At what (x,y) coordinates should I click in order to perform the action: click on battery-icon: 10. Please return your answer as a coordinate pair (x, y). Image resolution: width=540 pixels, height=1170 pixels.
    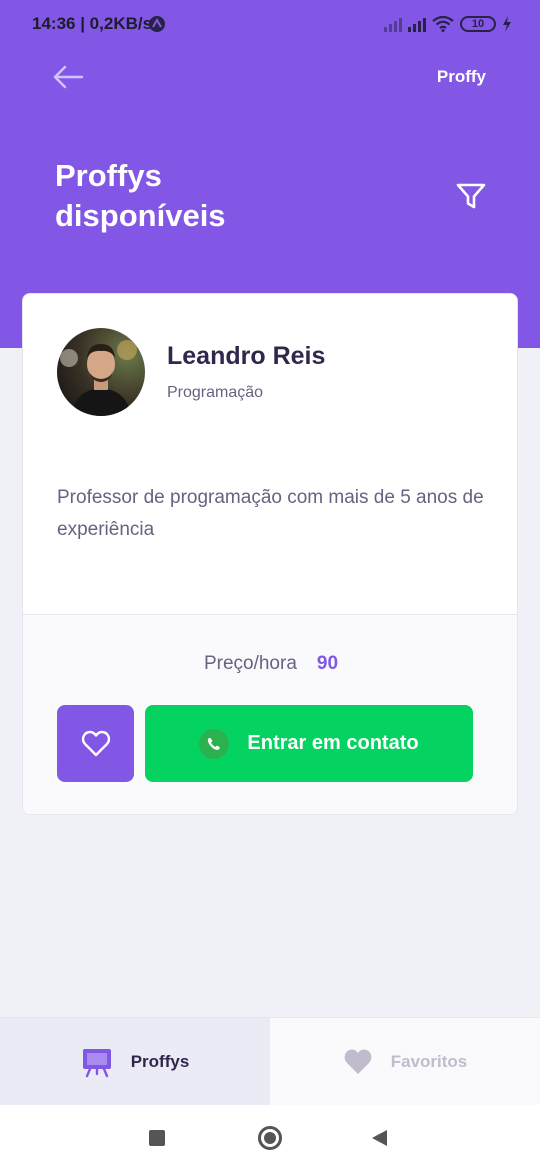
    Looking at the image, I should click on (478, 24).